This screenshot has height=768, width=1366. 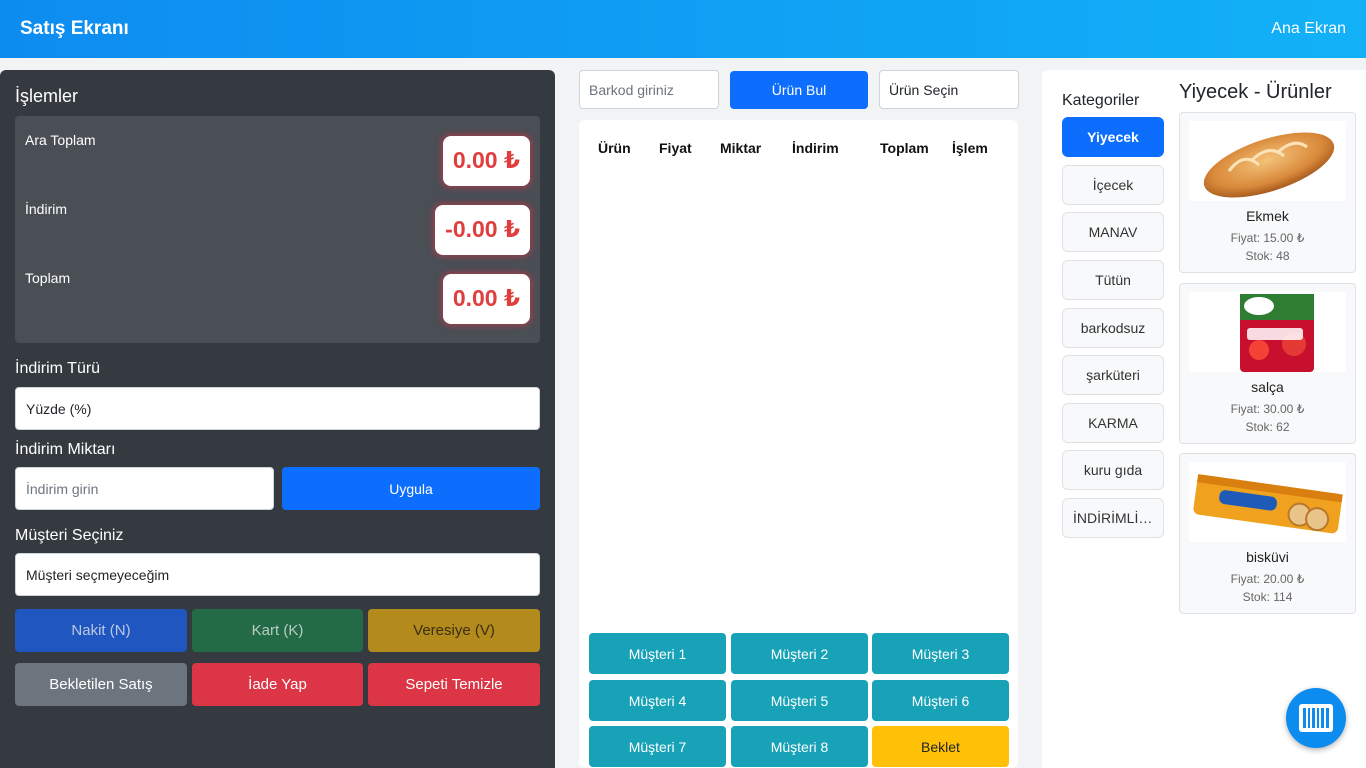 What do you see at coordinates (277, 408) in the screenshot?
I see `discount-type-select: Yüzde (%)` at bounding box center [277, 408].